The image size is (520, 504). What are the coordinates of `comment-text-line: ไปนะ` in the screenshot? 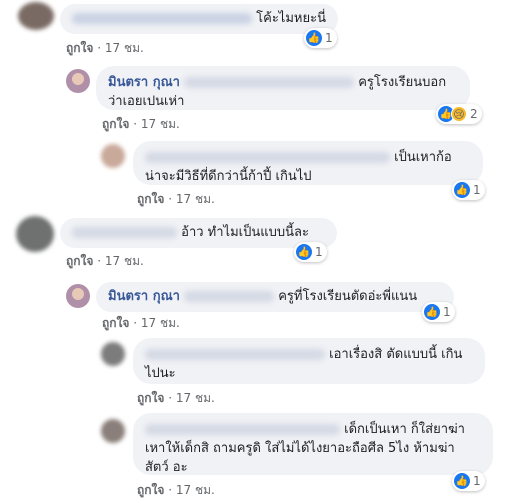 It's located at (160, 373).